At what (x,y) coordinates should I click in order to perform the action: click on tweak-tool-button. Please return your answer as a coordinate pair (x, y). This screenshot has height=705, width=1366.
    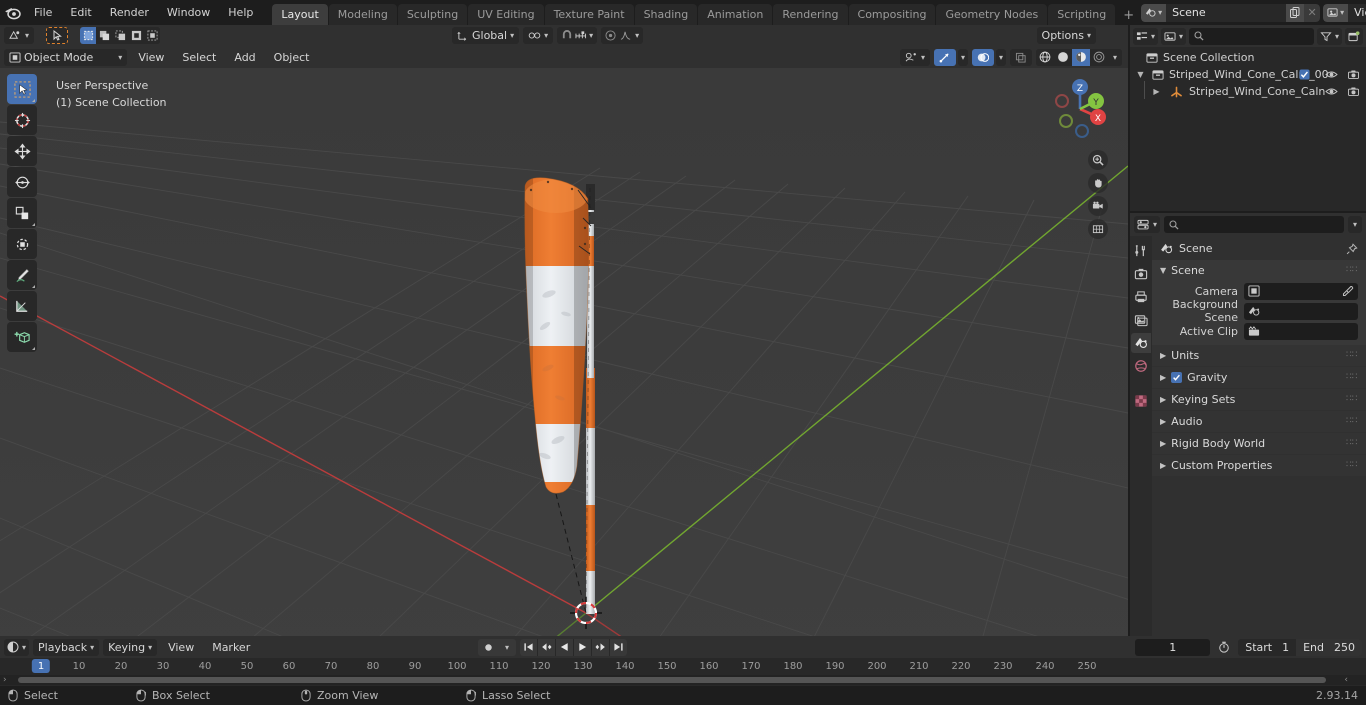
    Looking at the image, I should click on (57, 35).